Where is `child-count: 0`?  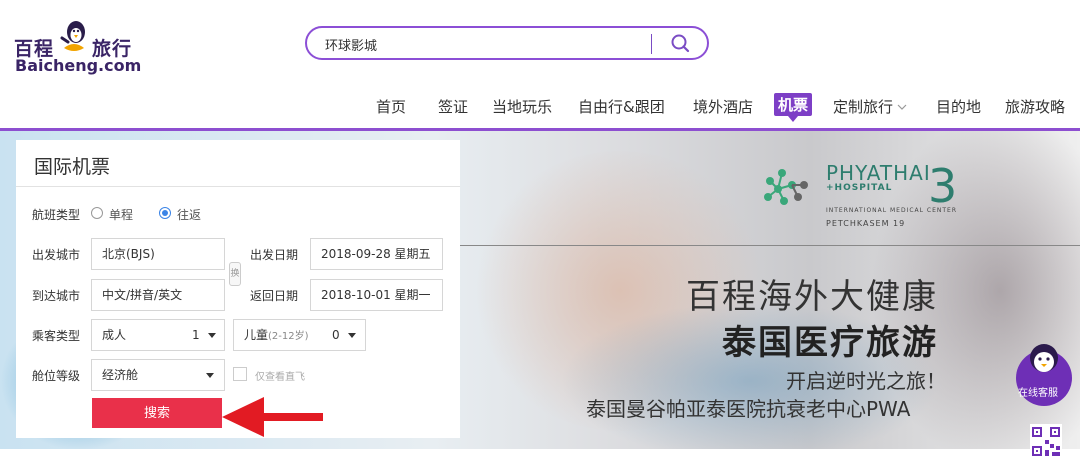 child-count: 0 is located at coordinates (336, 335).